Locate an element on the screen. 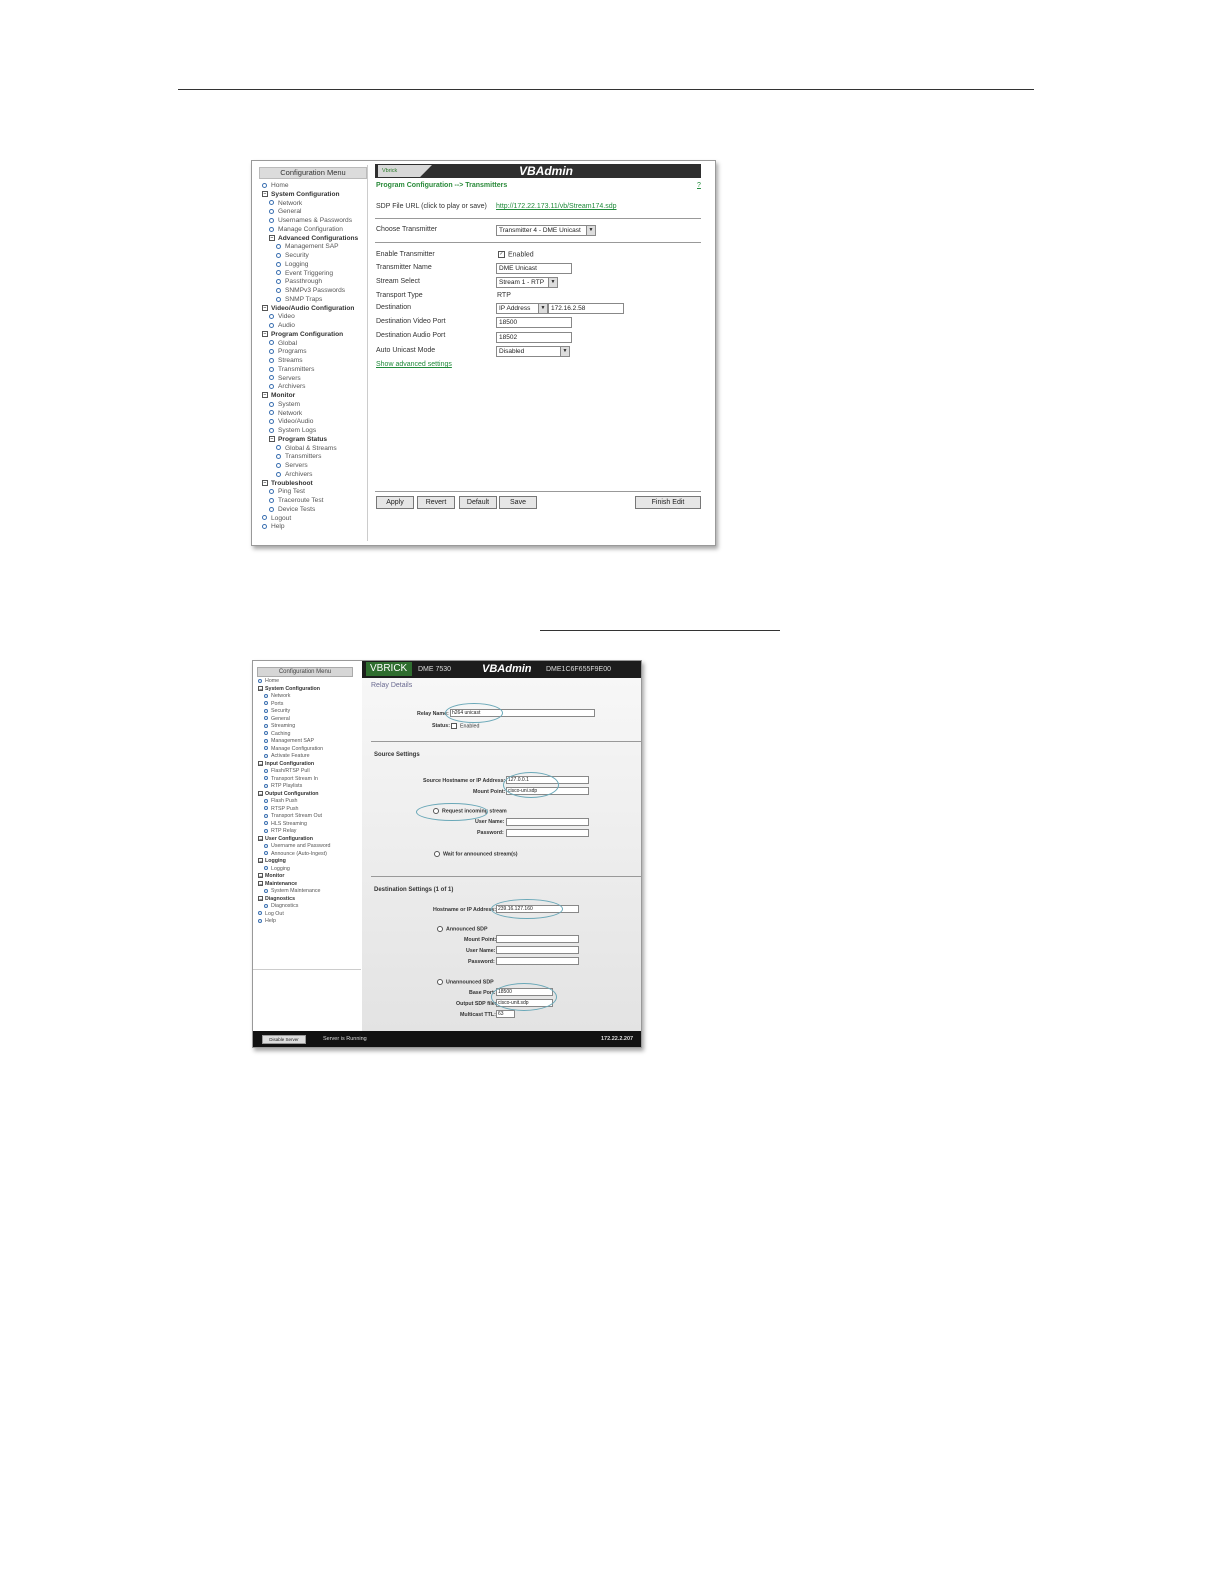  menu-item-caching: Caching is located at coordinates (277, 734).